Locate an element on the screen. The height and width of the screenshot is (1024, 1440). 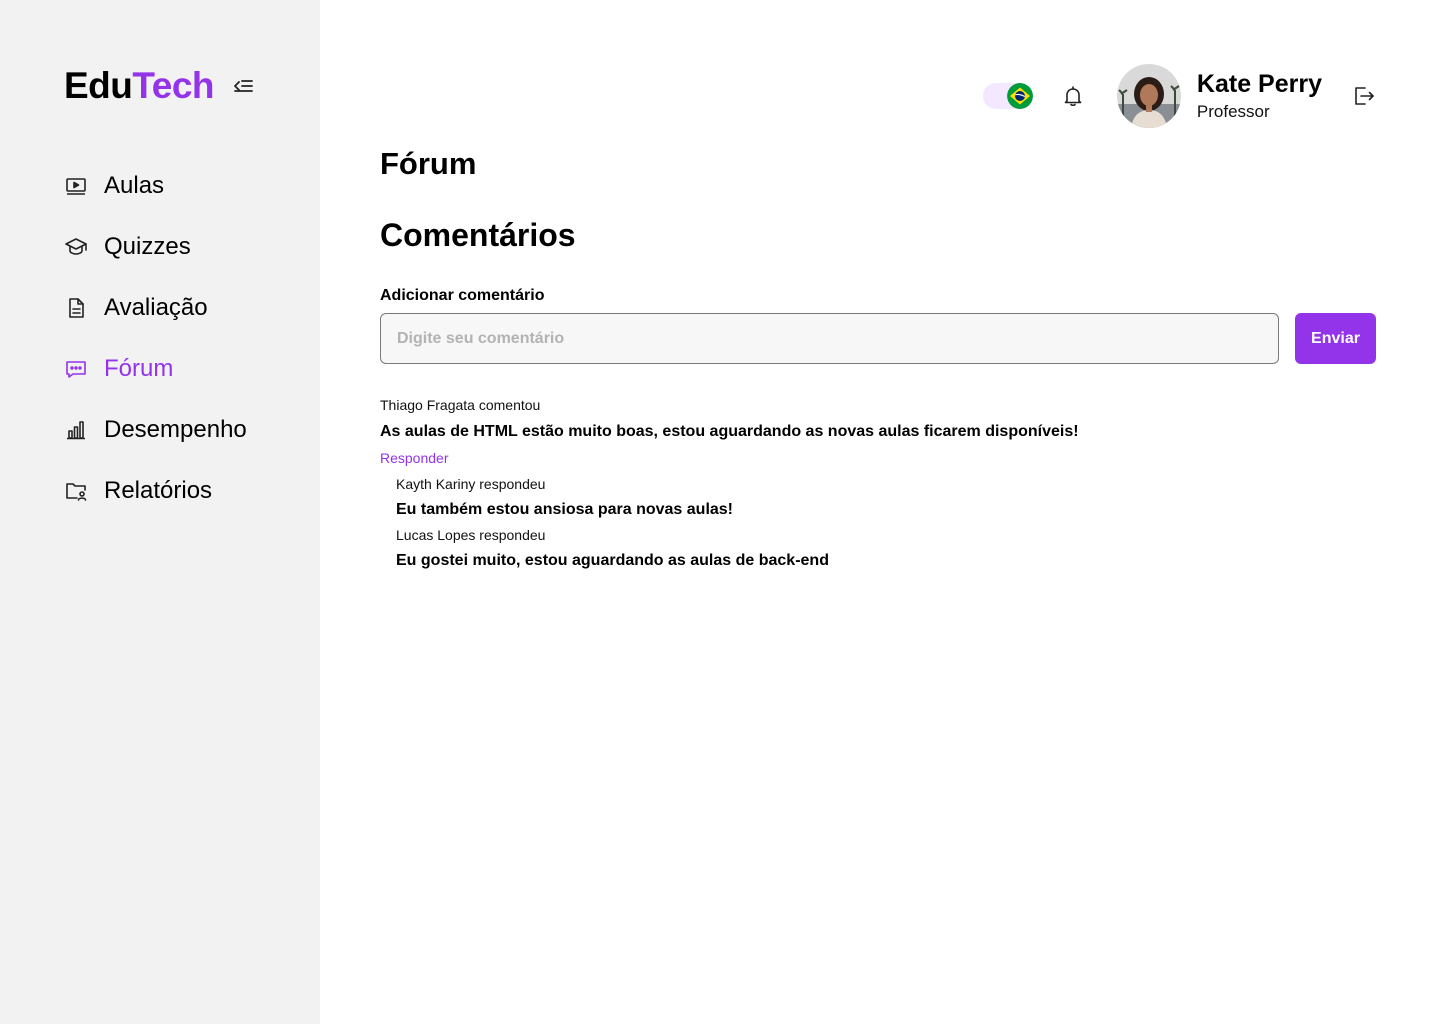
video-lesson-icon is located at coordinates (76, 186).